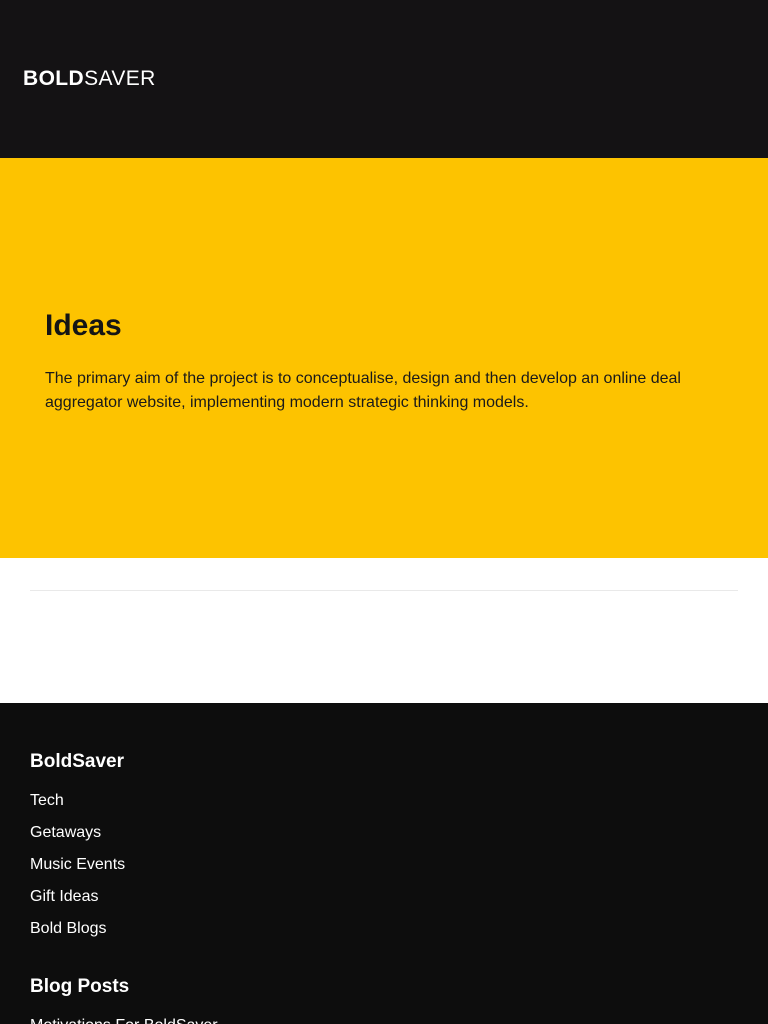 The width and height of the screenshot is (768, 1024). Describe the element at coordinates (68, 928) in the screenshot. I see `footer-link-bold-blogs: Bold Blogs` at that location.